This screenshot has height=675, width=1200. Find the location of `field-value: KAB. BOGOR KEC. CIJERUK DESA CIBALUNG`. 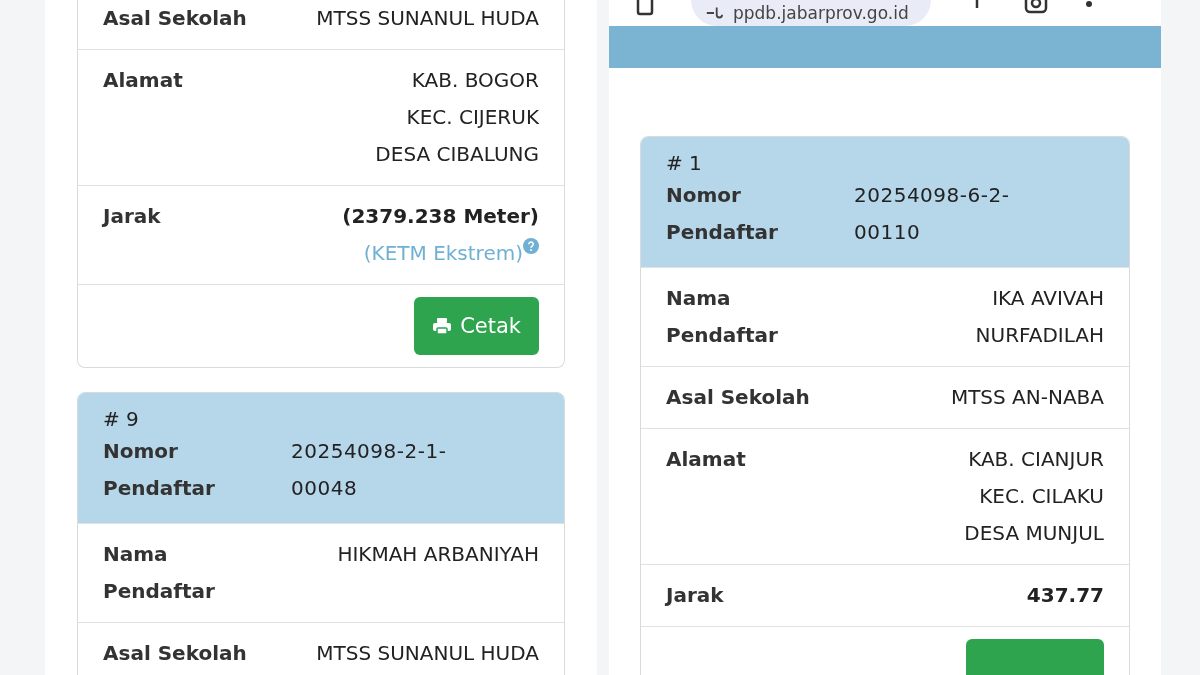

field-value: KAB. BOGOR KEC. CIJERUK DESA CIBALUNG is located at coordinates (457, 117).